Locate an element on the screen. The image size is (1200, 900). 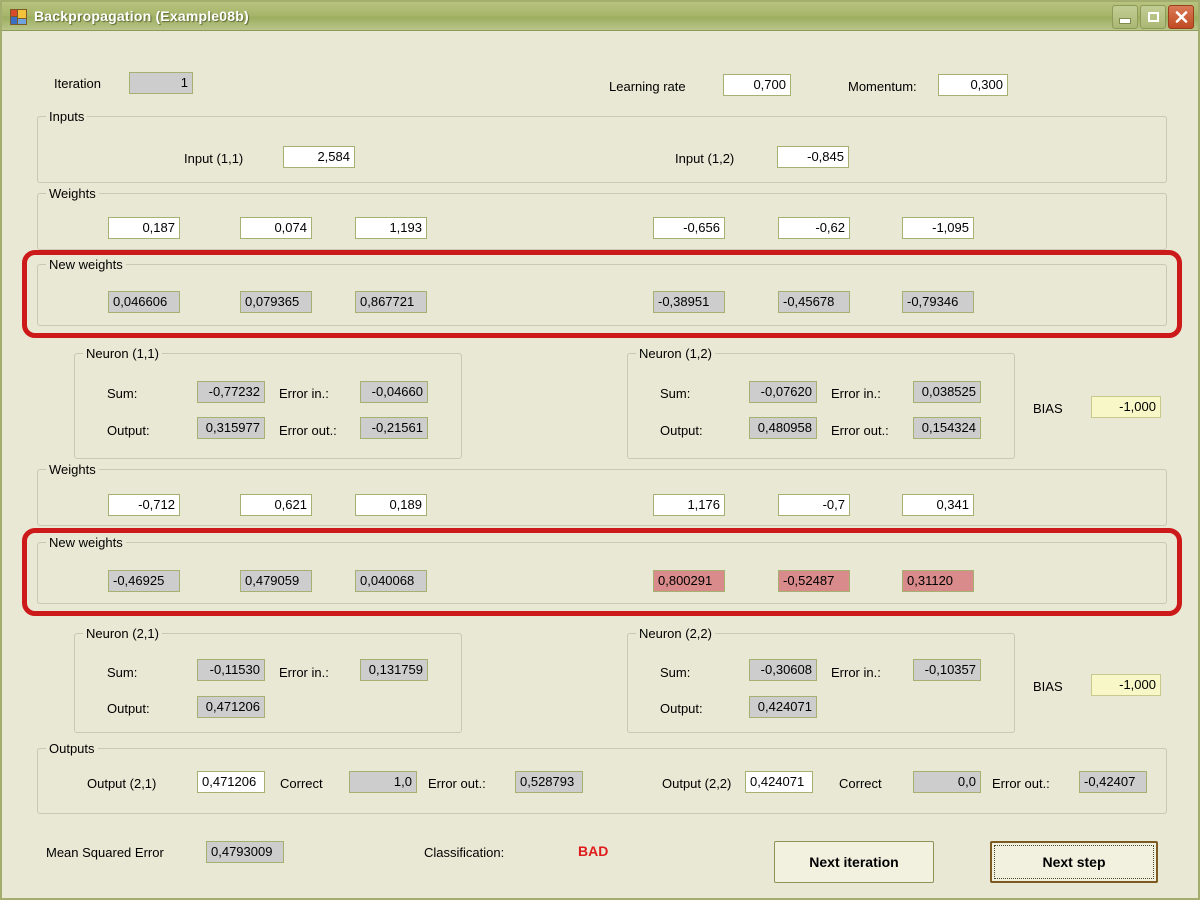
neuron-12-caption: Neuron (1,2) is located at coordinates (675, 353).